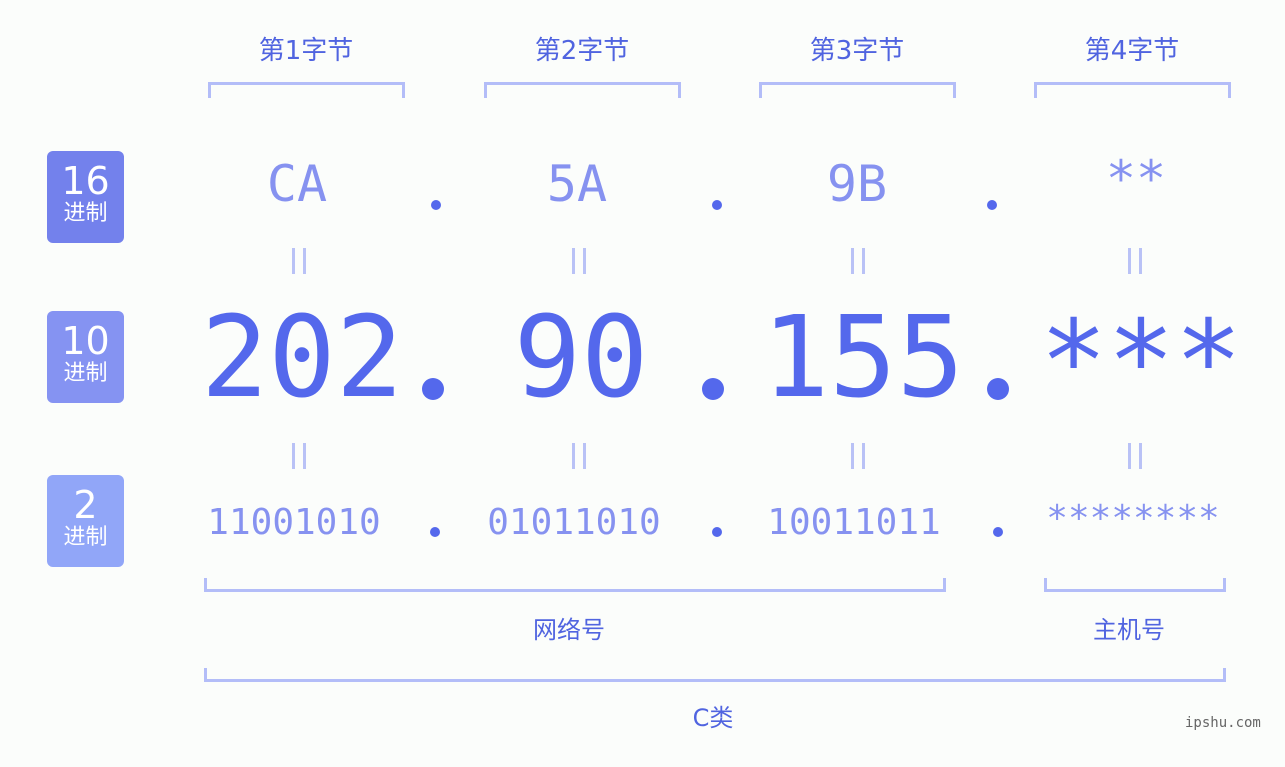  I want to click on byte-label-4: 第4字节, so click(1132, 51).